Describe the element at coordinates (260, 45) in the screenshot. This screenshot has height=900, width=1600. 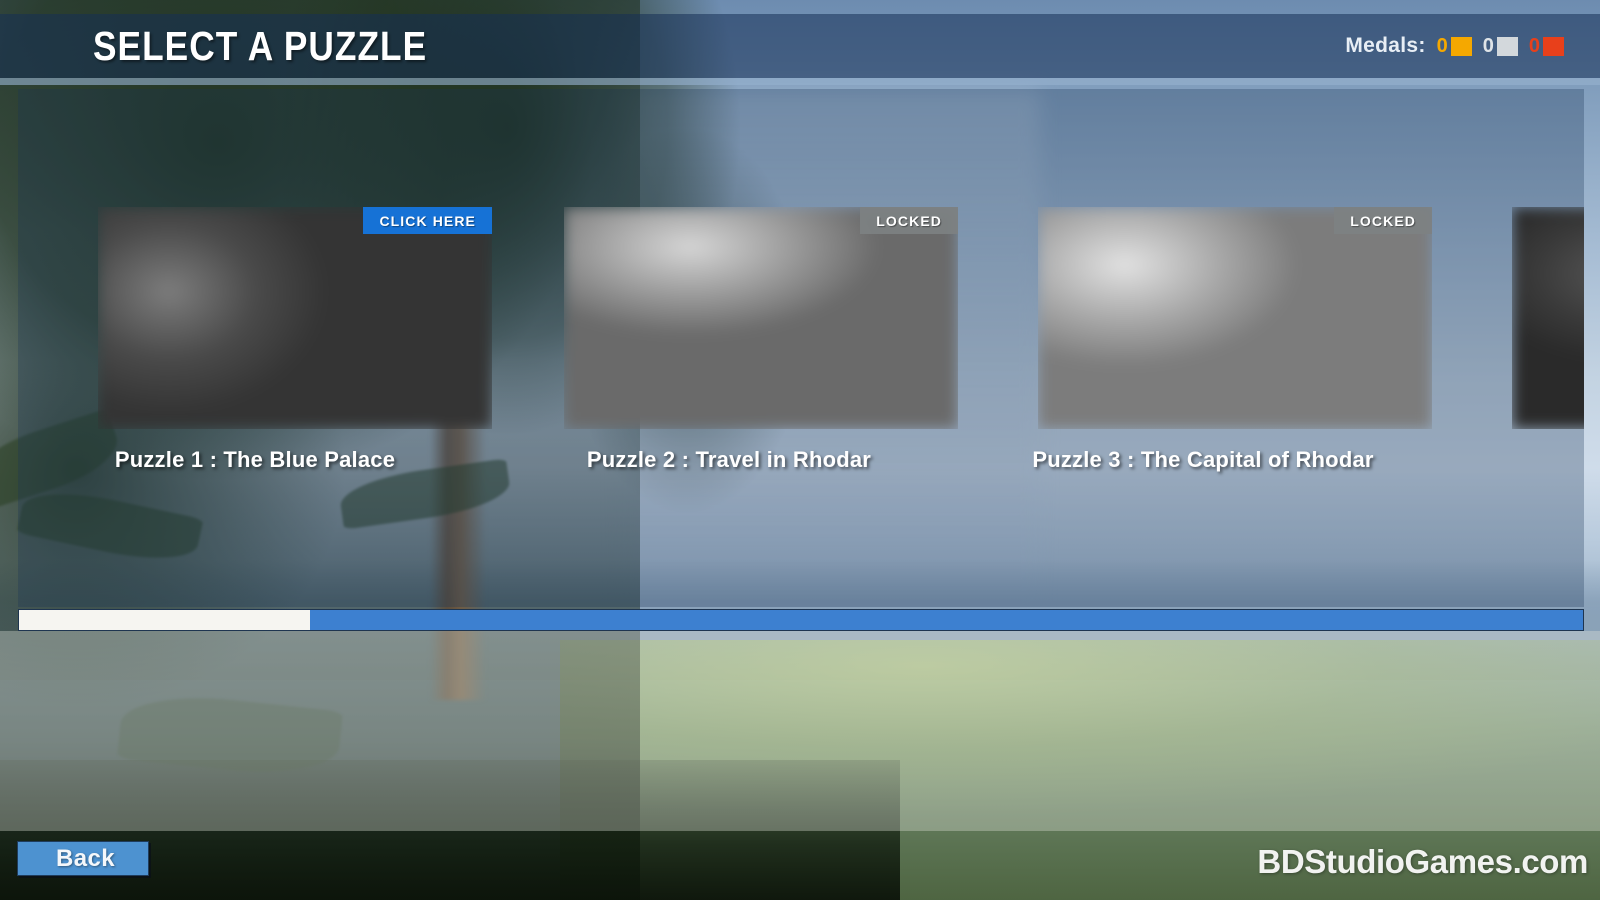
I see `page-title: SELECT A PUZZLE` at that location.